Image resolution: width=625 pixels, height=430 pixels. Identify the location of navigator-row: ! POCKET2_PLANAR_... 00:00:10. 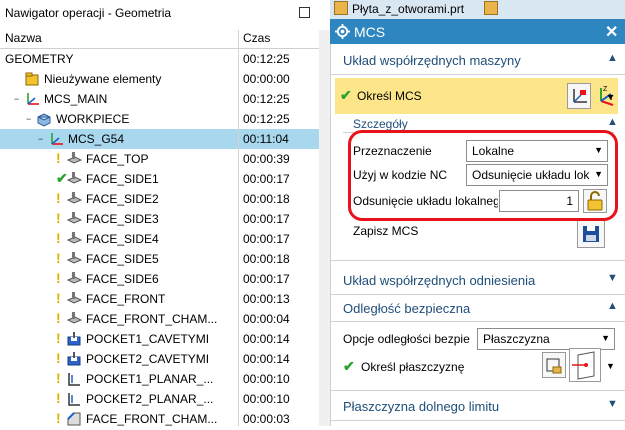
(160, 399).